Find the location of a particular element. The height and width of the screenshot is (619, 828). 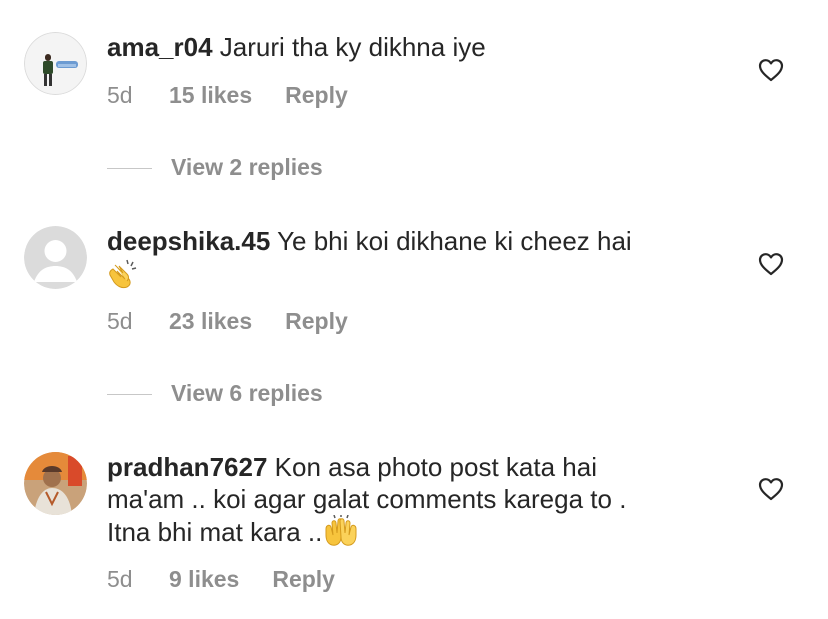

view-replies-button: View 6 replies is located at coordinates (215, 393).